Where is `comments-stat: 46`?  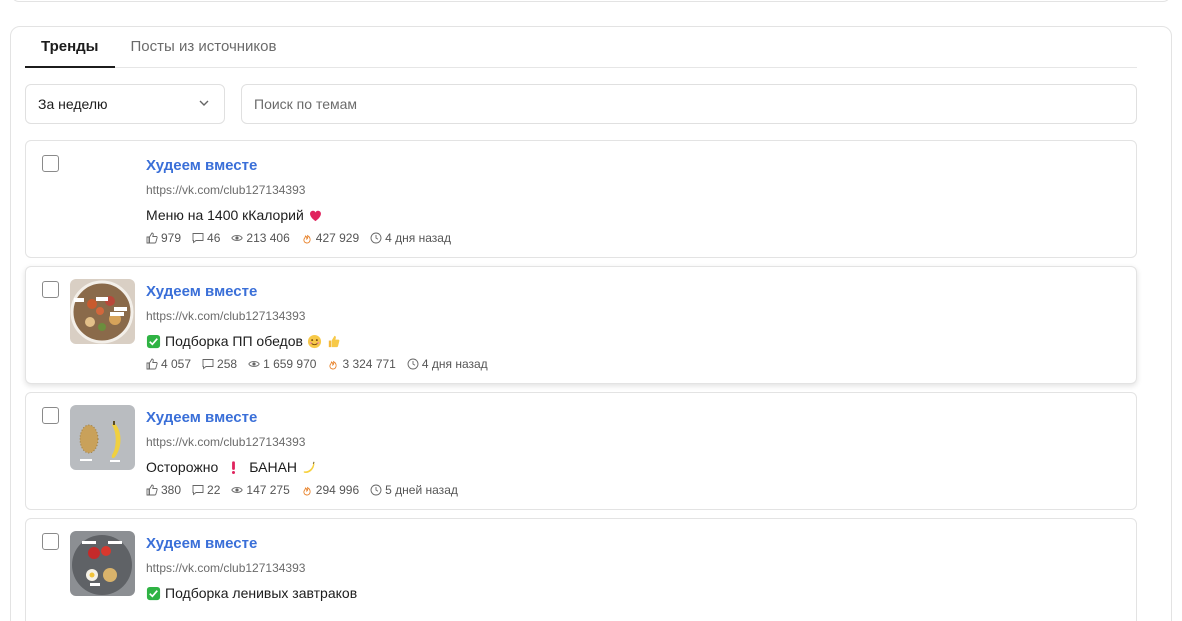
comments-stat: 46 is located at coordinates (206, 238).